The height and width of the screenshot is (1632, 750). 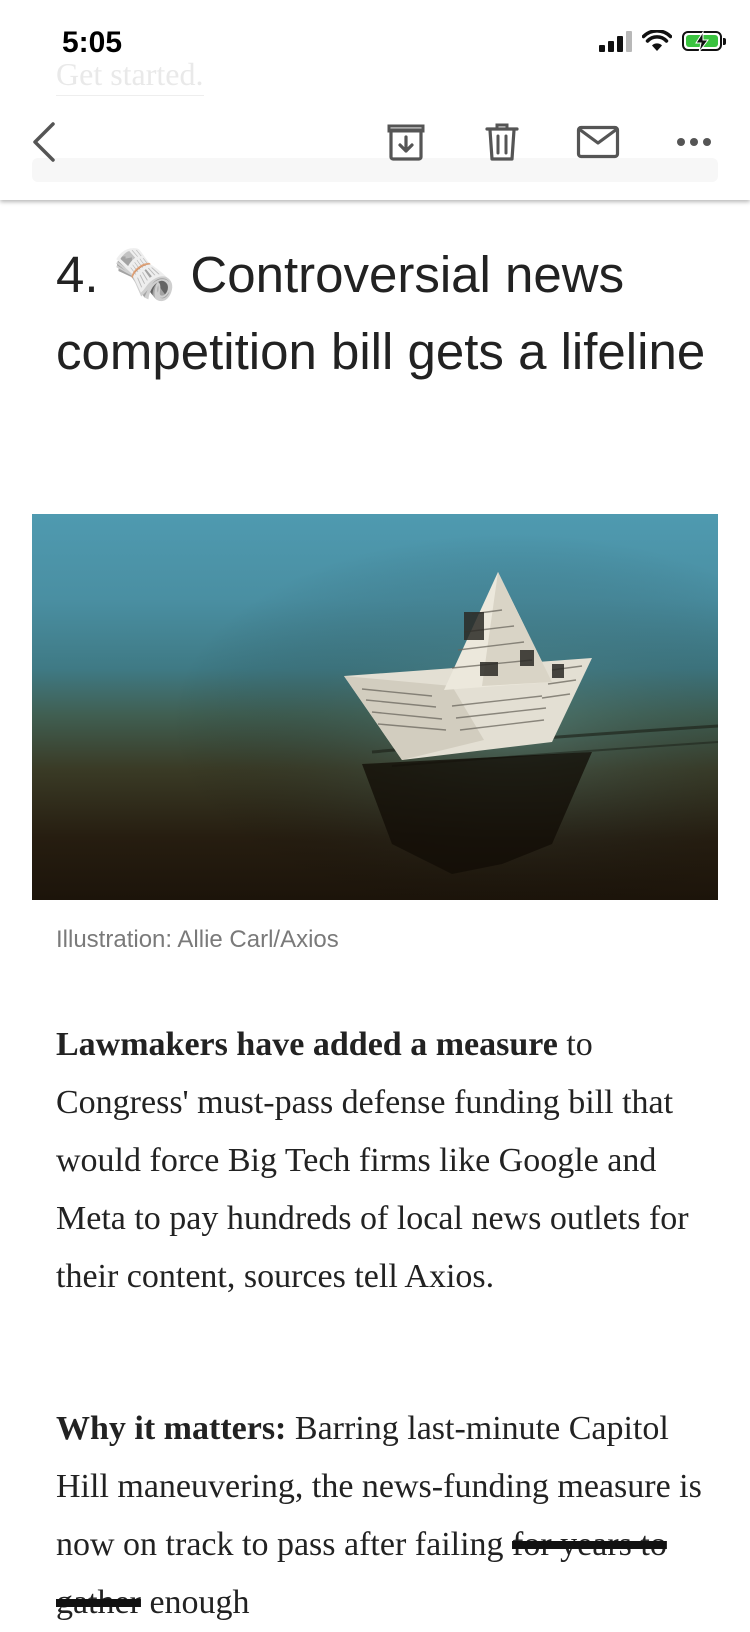 I want to click on heading-number: 4., so click(x=77, y=274).